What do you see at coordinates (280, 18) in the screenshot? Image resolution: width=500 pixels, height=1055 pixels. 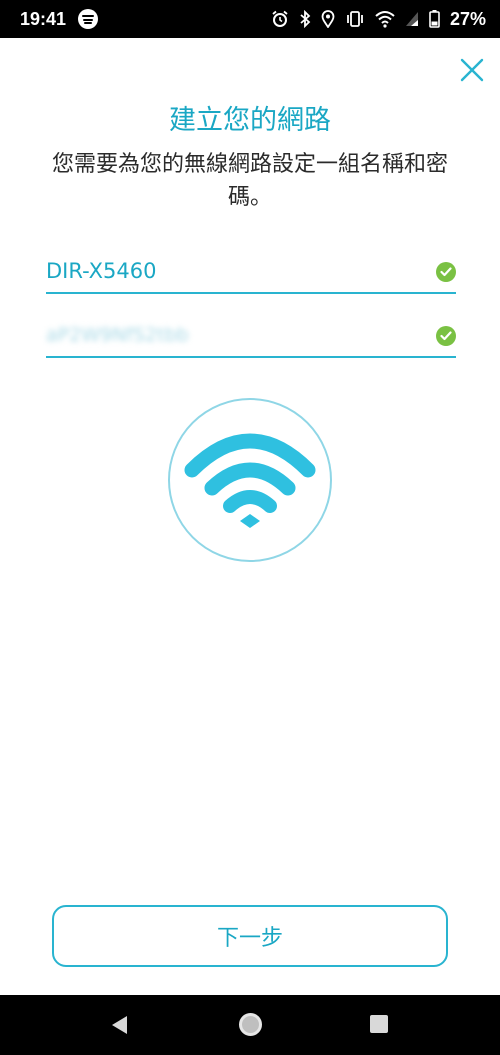 I see `alarm-icon` at bounding box center [280, 18].